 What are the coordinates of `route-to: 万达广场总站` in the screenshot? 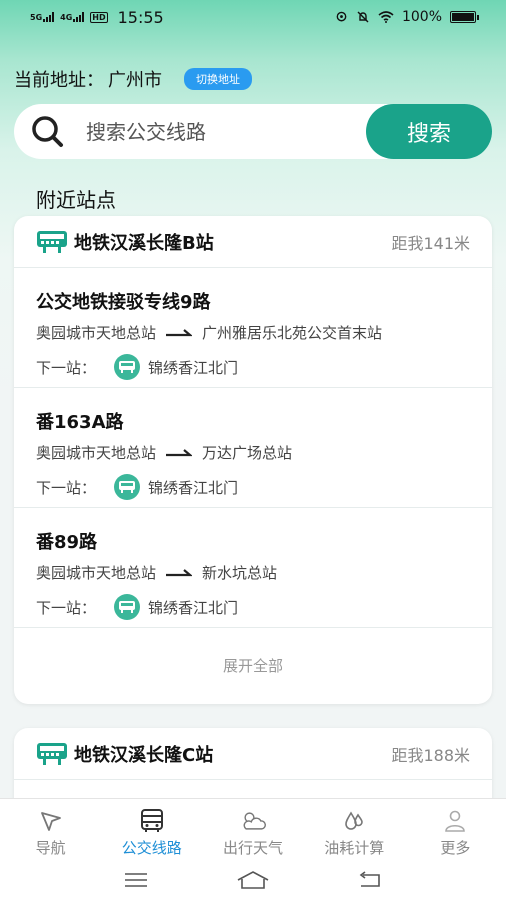 It's located at (247, 453).